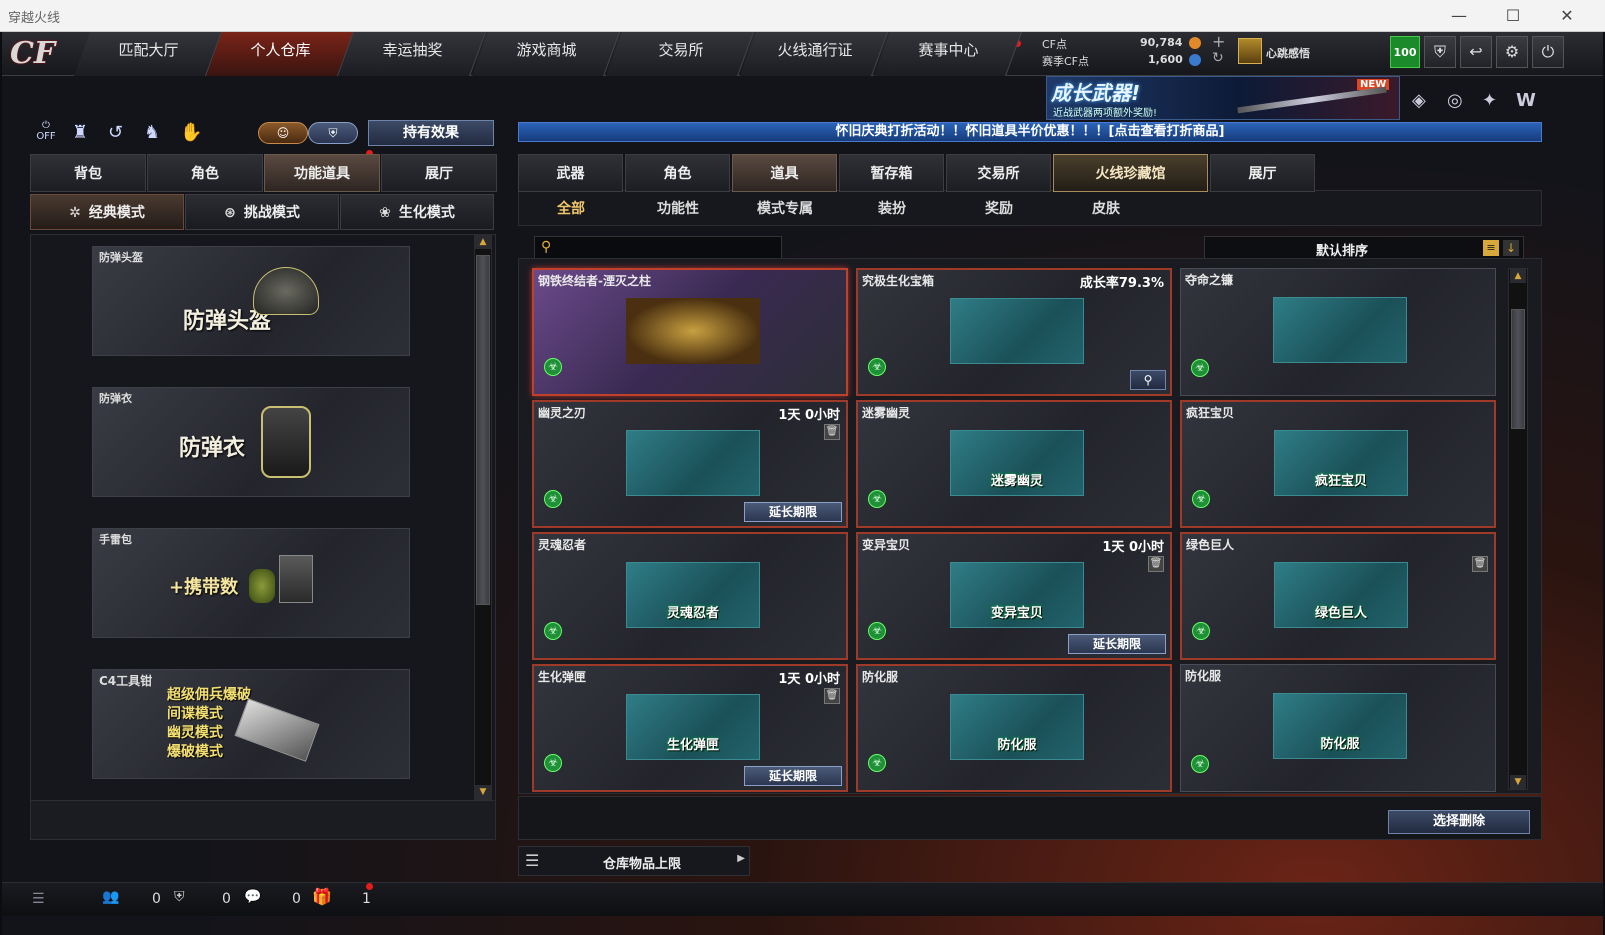  Describe the element at coordinates (1455, 100) in the screenshot. I see `emblem-icon-2: ◎` at that location.